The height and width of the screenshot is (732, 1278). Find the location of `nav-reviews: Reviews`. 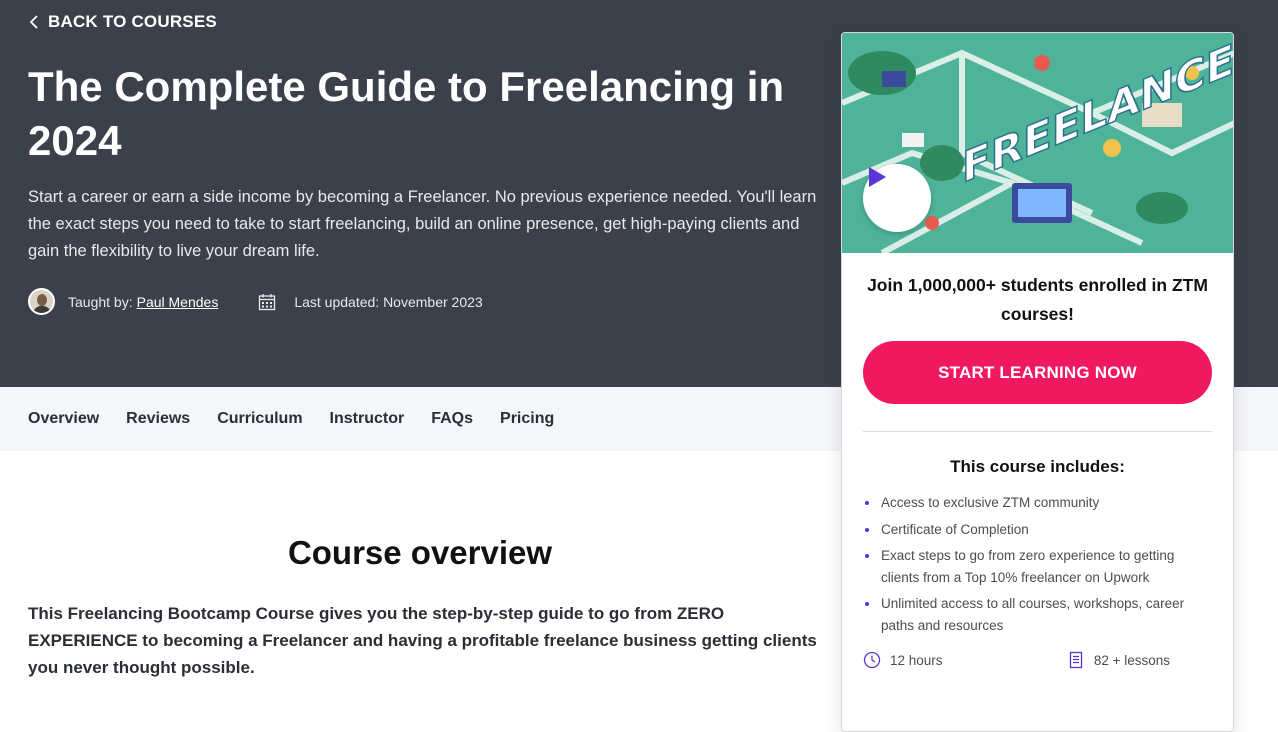

nav-reviews: Reviews is located at coordinates (158, 419).